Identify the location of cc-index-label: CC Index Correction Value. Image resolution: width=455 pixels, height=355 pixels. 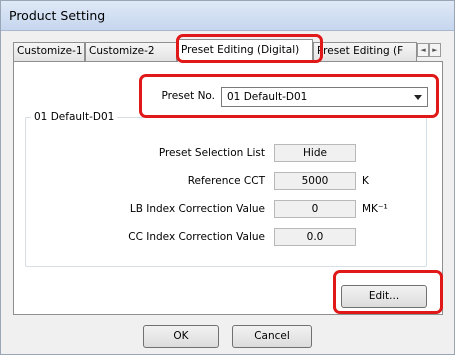
(196, 237).